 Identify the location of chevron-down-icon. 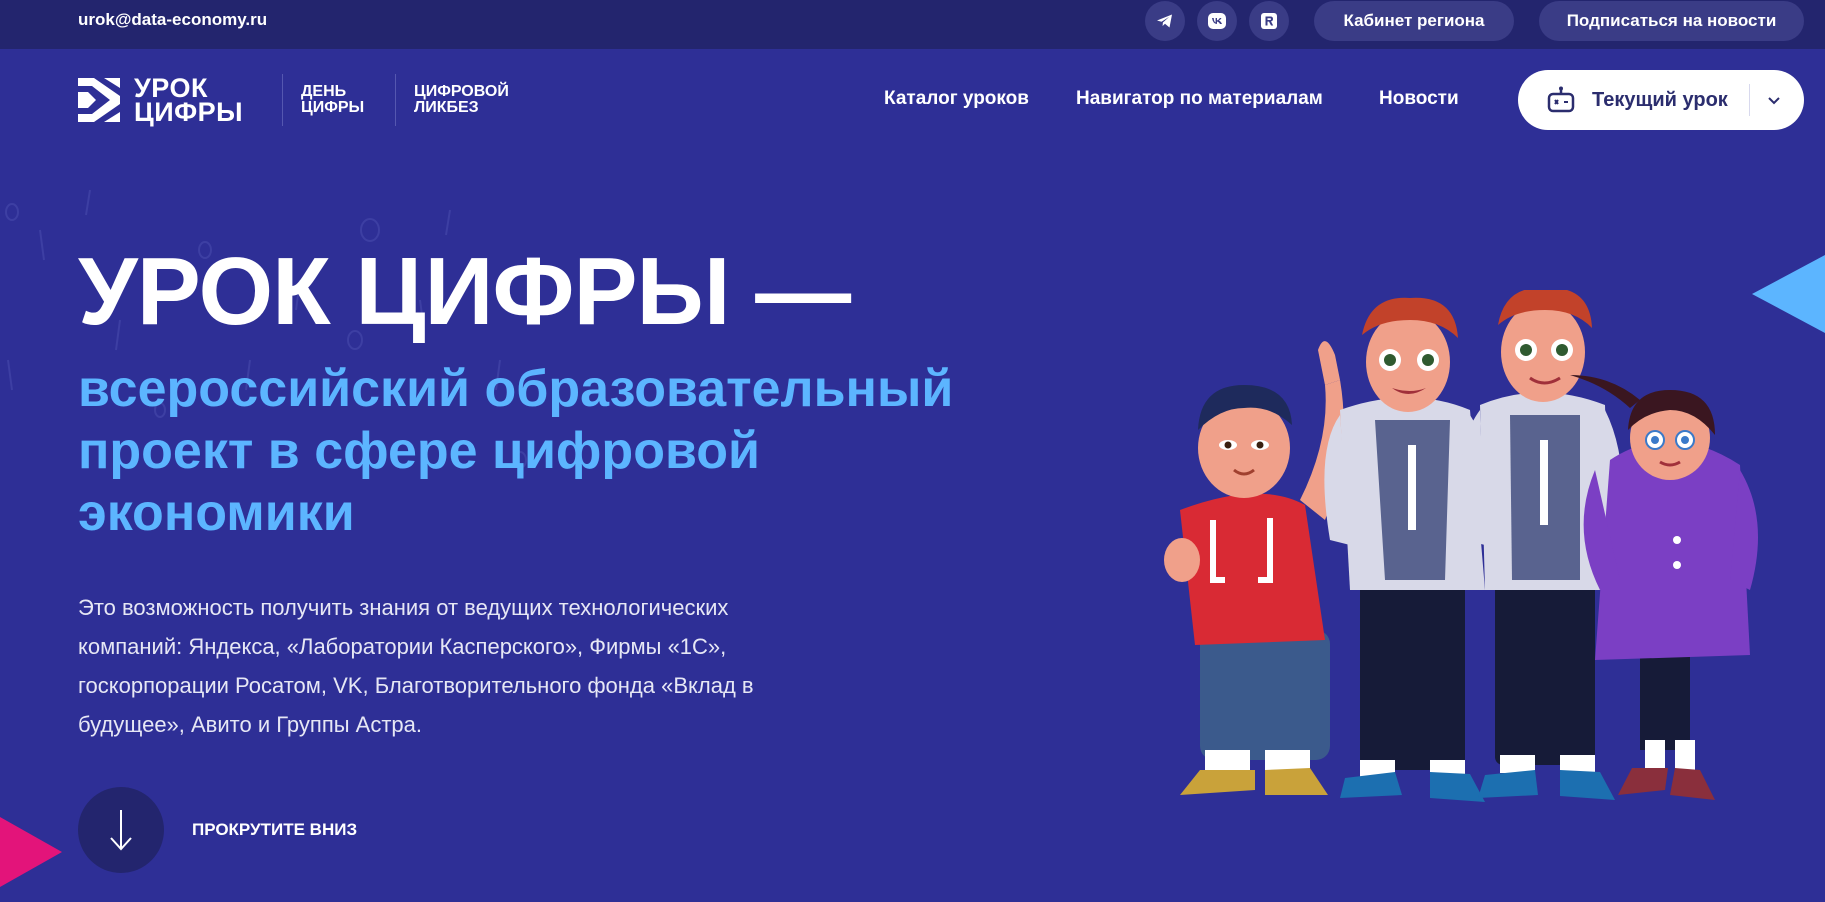
(1774, 100).